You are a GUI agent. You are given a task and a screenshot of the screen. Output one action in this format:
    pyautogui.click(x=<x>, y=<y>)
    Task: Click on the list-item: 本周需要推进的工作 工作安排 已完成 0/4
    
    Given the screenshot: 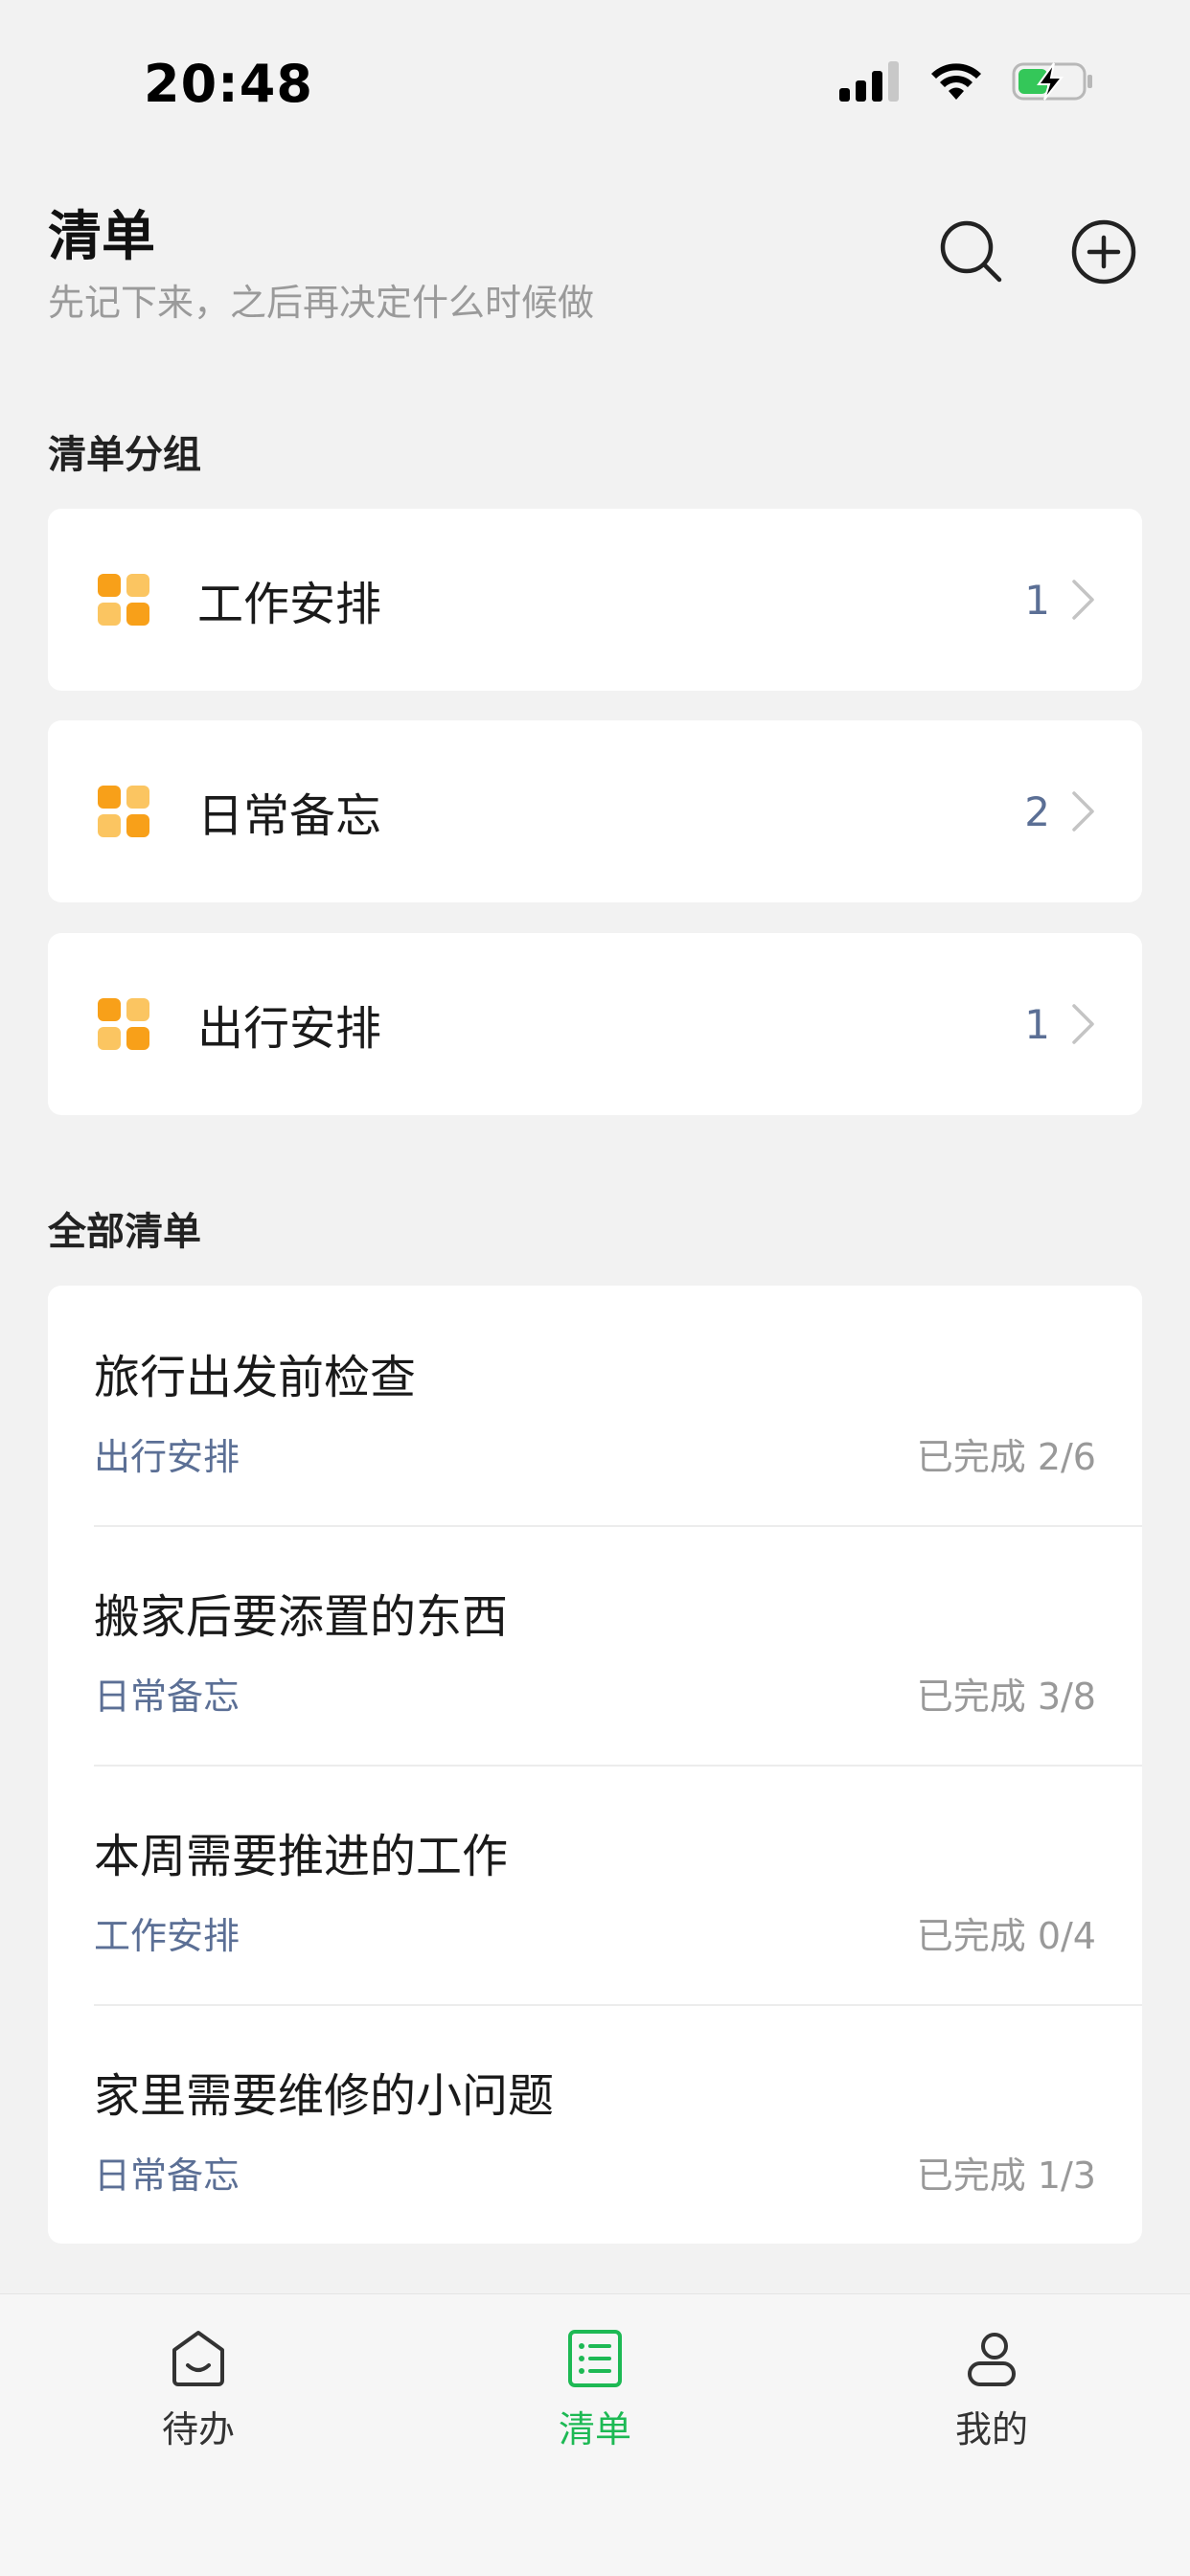 What is the action you would take?
    pyautogui.click(x=595, y=1885)
    